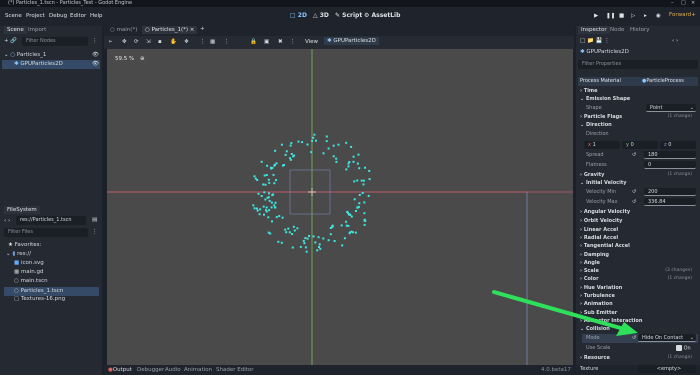  I want to click on tab-filesystem: FileSystem, so click(22, 210).